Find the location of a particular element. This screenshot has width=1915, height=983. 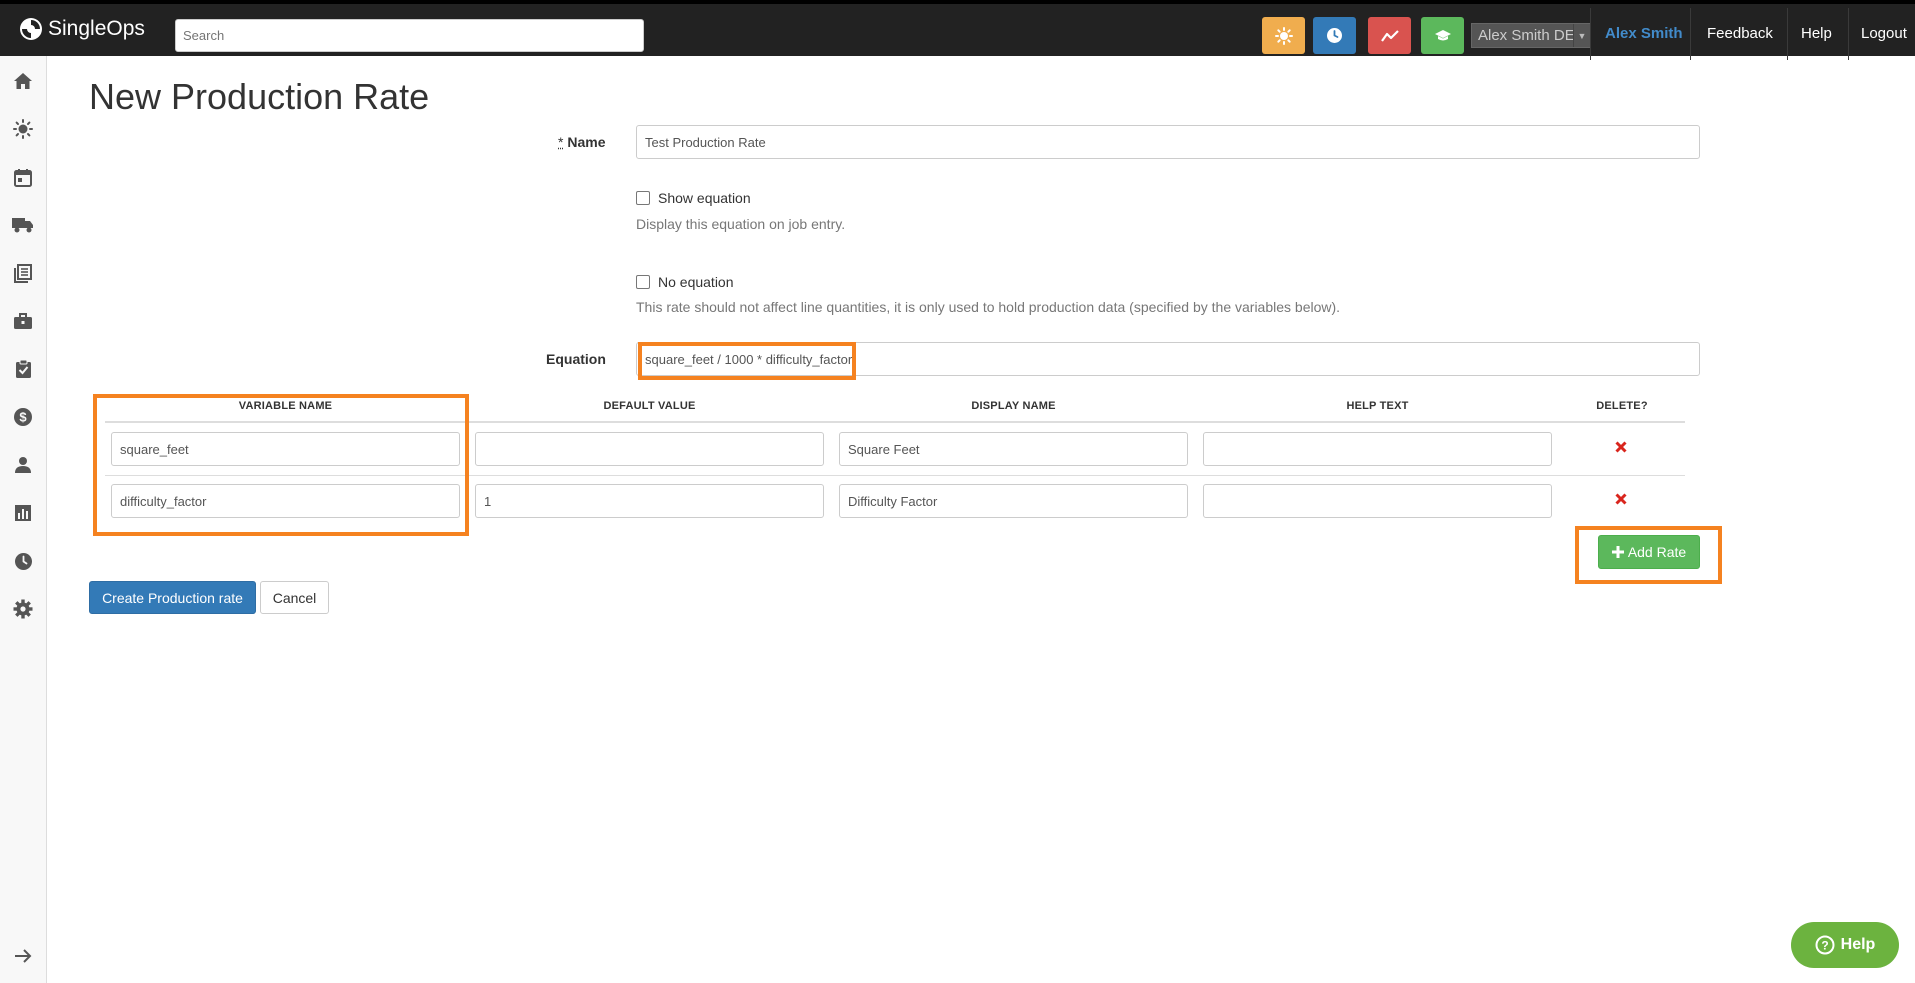

sidebar-item-tasks is located at coordinates (23, 369).